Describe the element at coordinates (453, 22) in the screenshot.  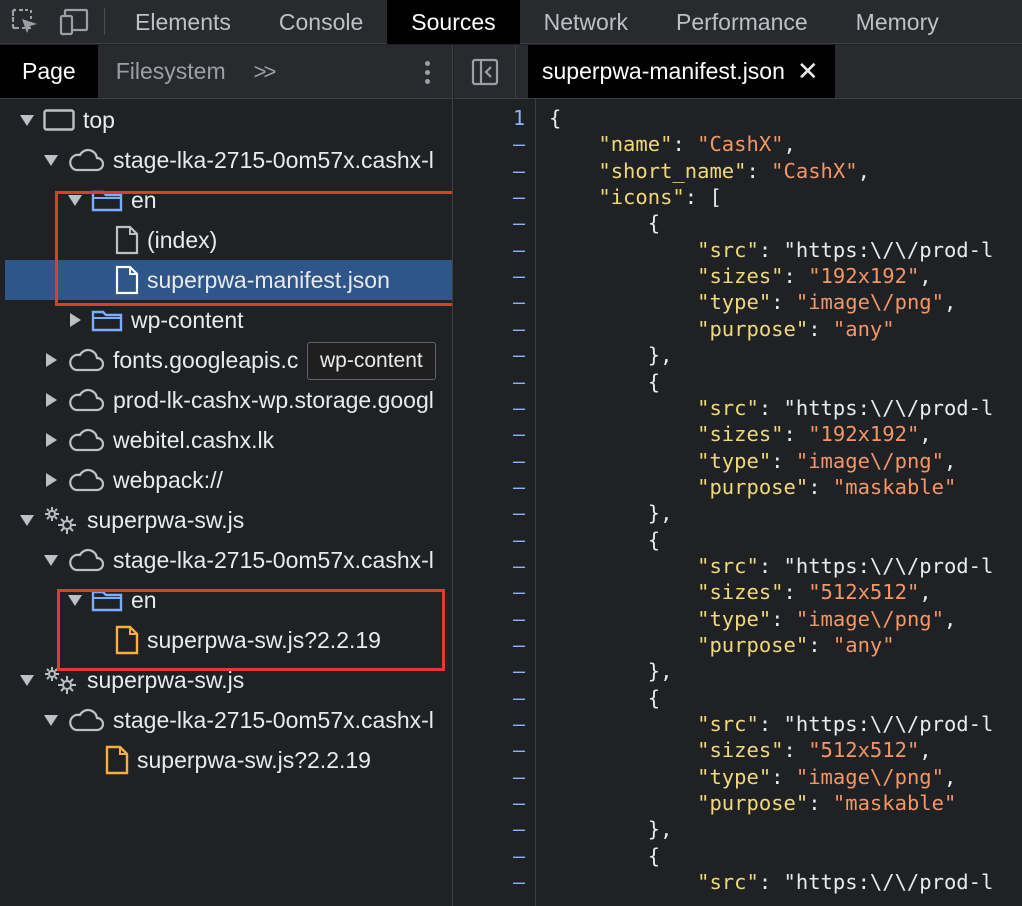
I see `tab-sources: Sources` at that location.